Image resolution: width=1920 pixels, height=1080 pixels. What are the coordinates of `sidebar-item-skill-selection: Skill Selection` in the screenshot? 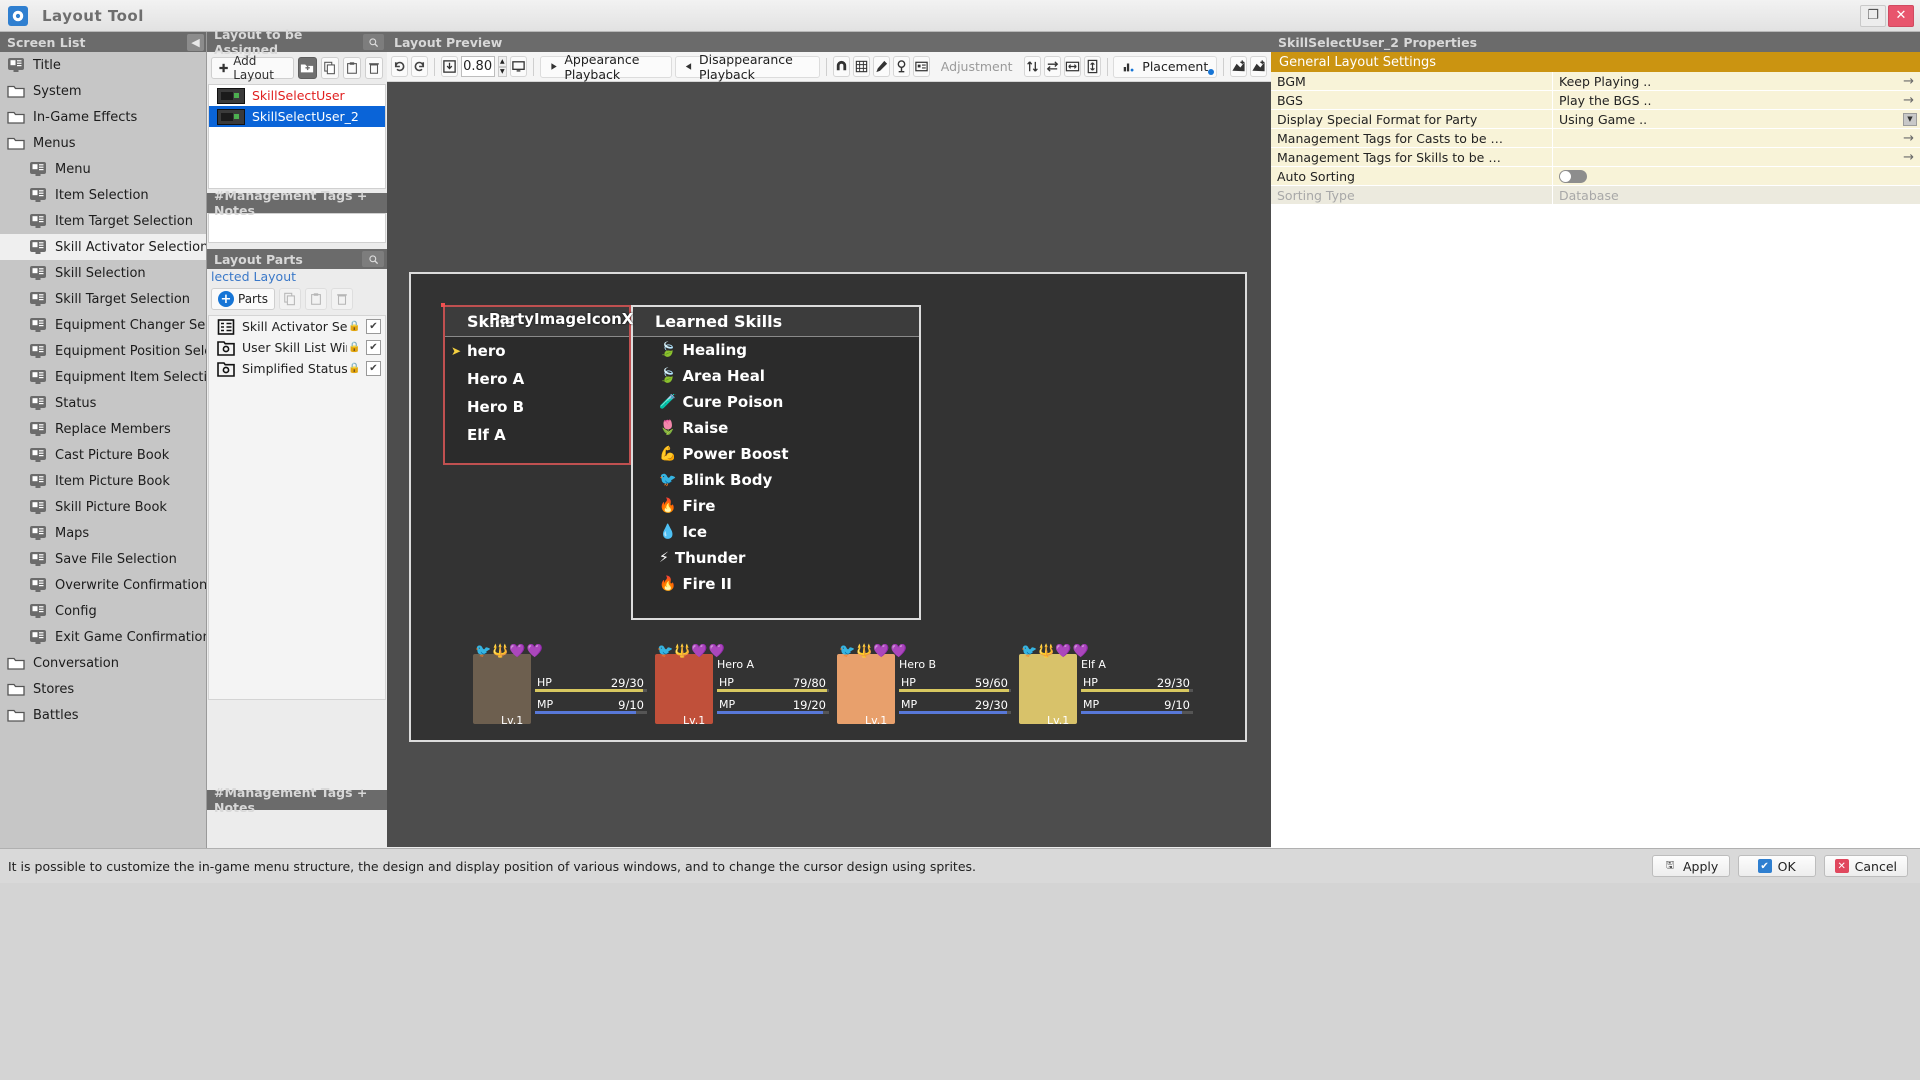 It's located at (103, 273).